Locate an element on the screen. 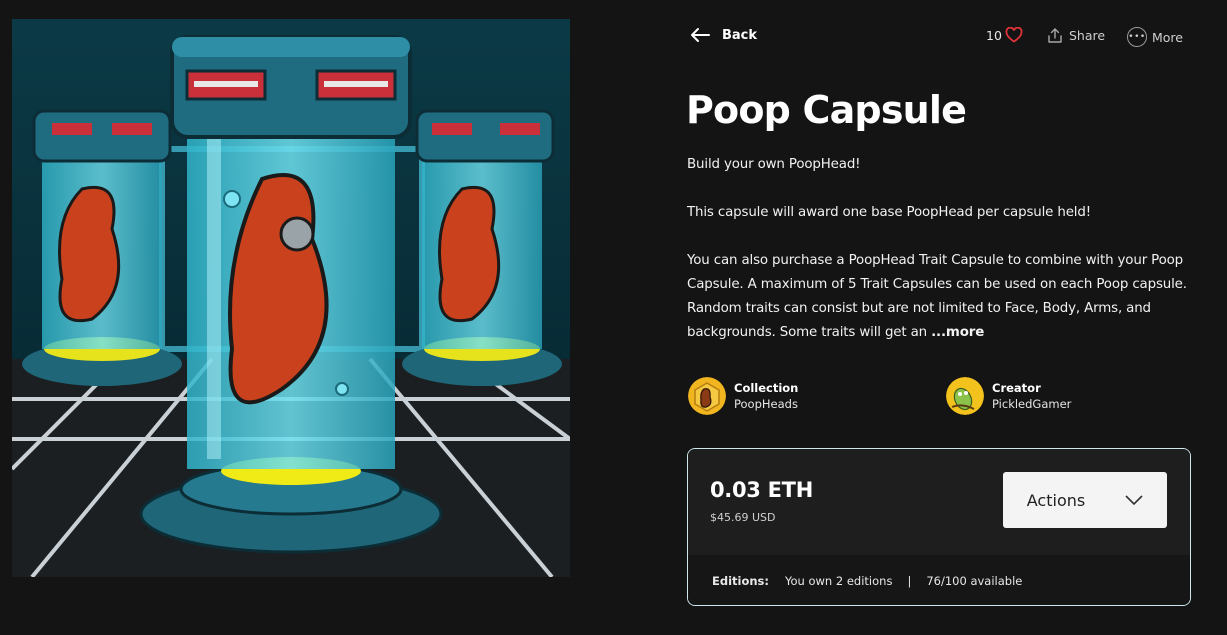  heart-icon is located at coordinates (1014, 35).